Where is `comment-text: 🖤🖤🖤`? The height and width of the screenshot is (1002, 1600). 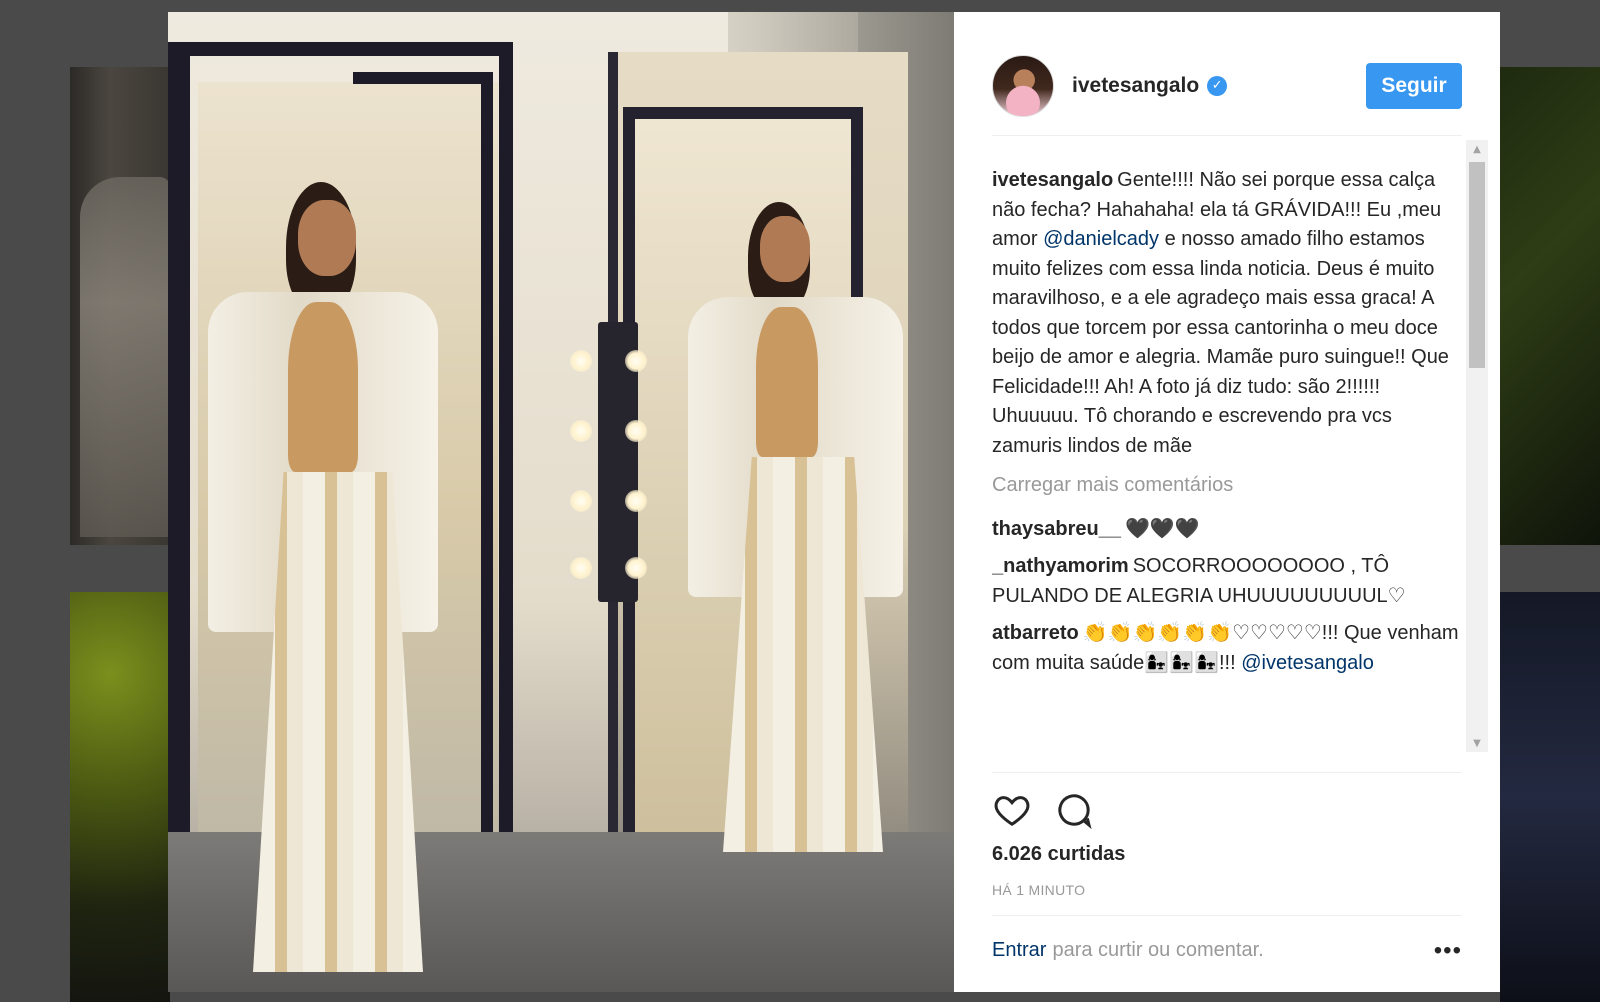 comment-text: 🖤🖤🖤 is located at coordinates (1162, 528).